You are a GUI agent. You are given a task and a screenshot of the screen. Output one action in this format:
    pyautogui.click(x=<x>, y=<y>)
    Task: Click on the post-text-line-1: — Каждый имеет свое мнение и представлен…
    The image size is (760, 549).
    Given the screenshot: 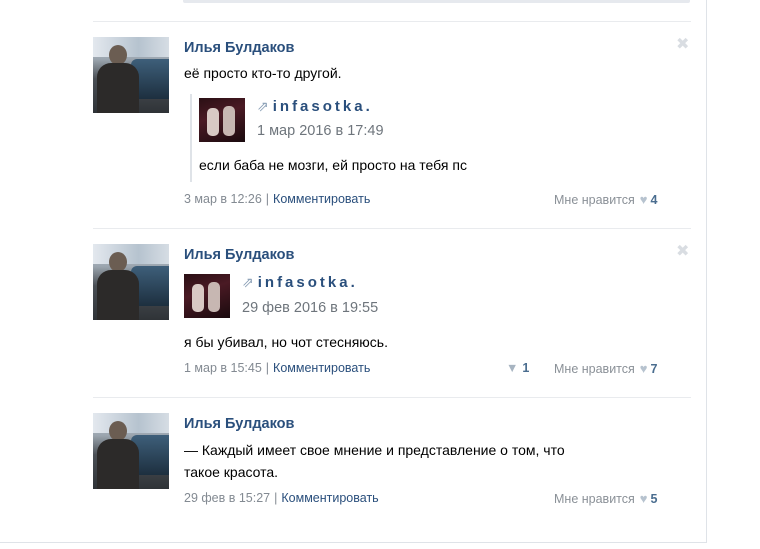 What is the action you would take?
    pyautogui.click(x=374, y=450)
    